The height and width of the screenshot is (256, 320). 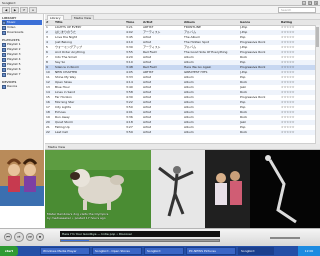 I want to click on sidebar-item-label: Playlist 7, so click(x=14, y=74).